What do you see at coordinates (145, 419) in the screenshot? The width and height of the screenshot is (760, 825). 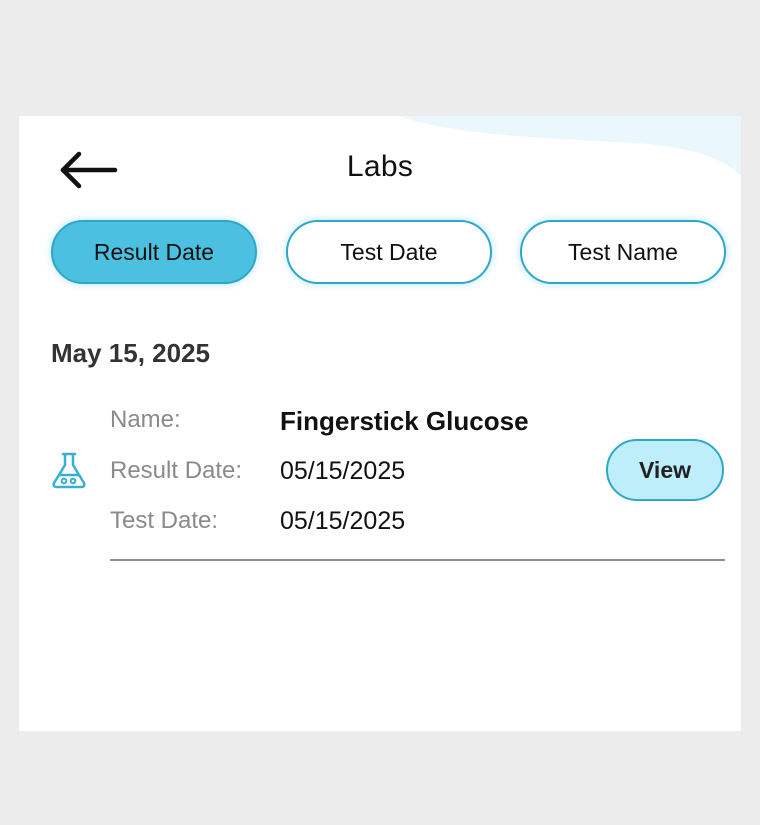 I see `name-label: Name:` at bounding box center [145, 419].